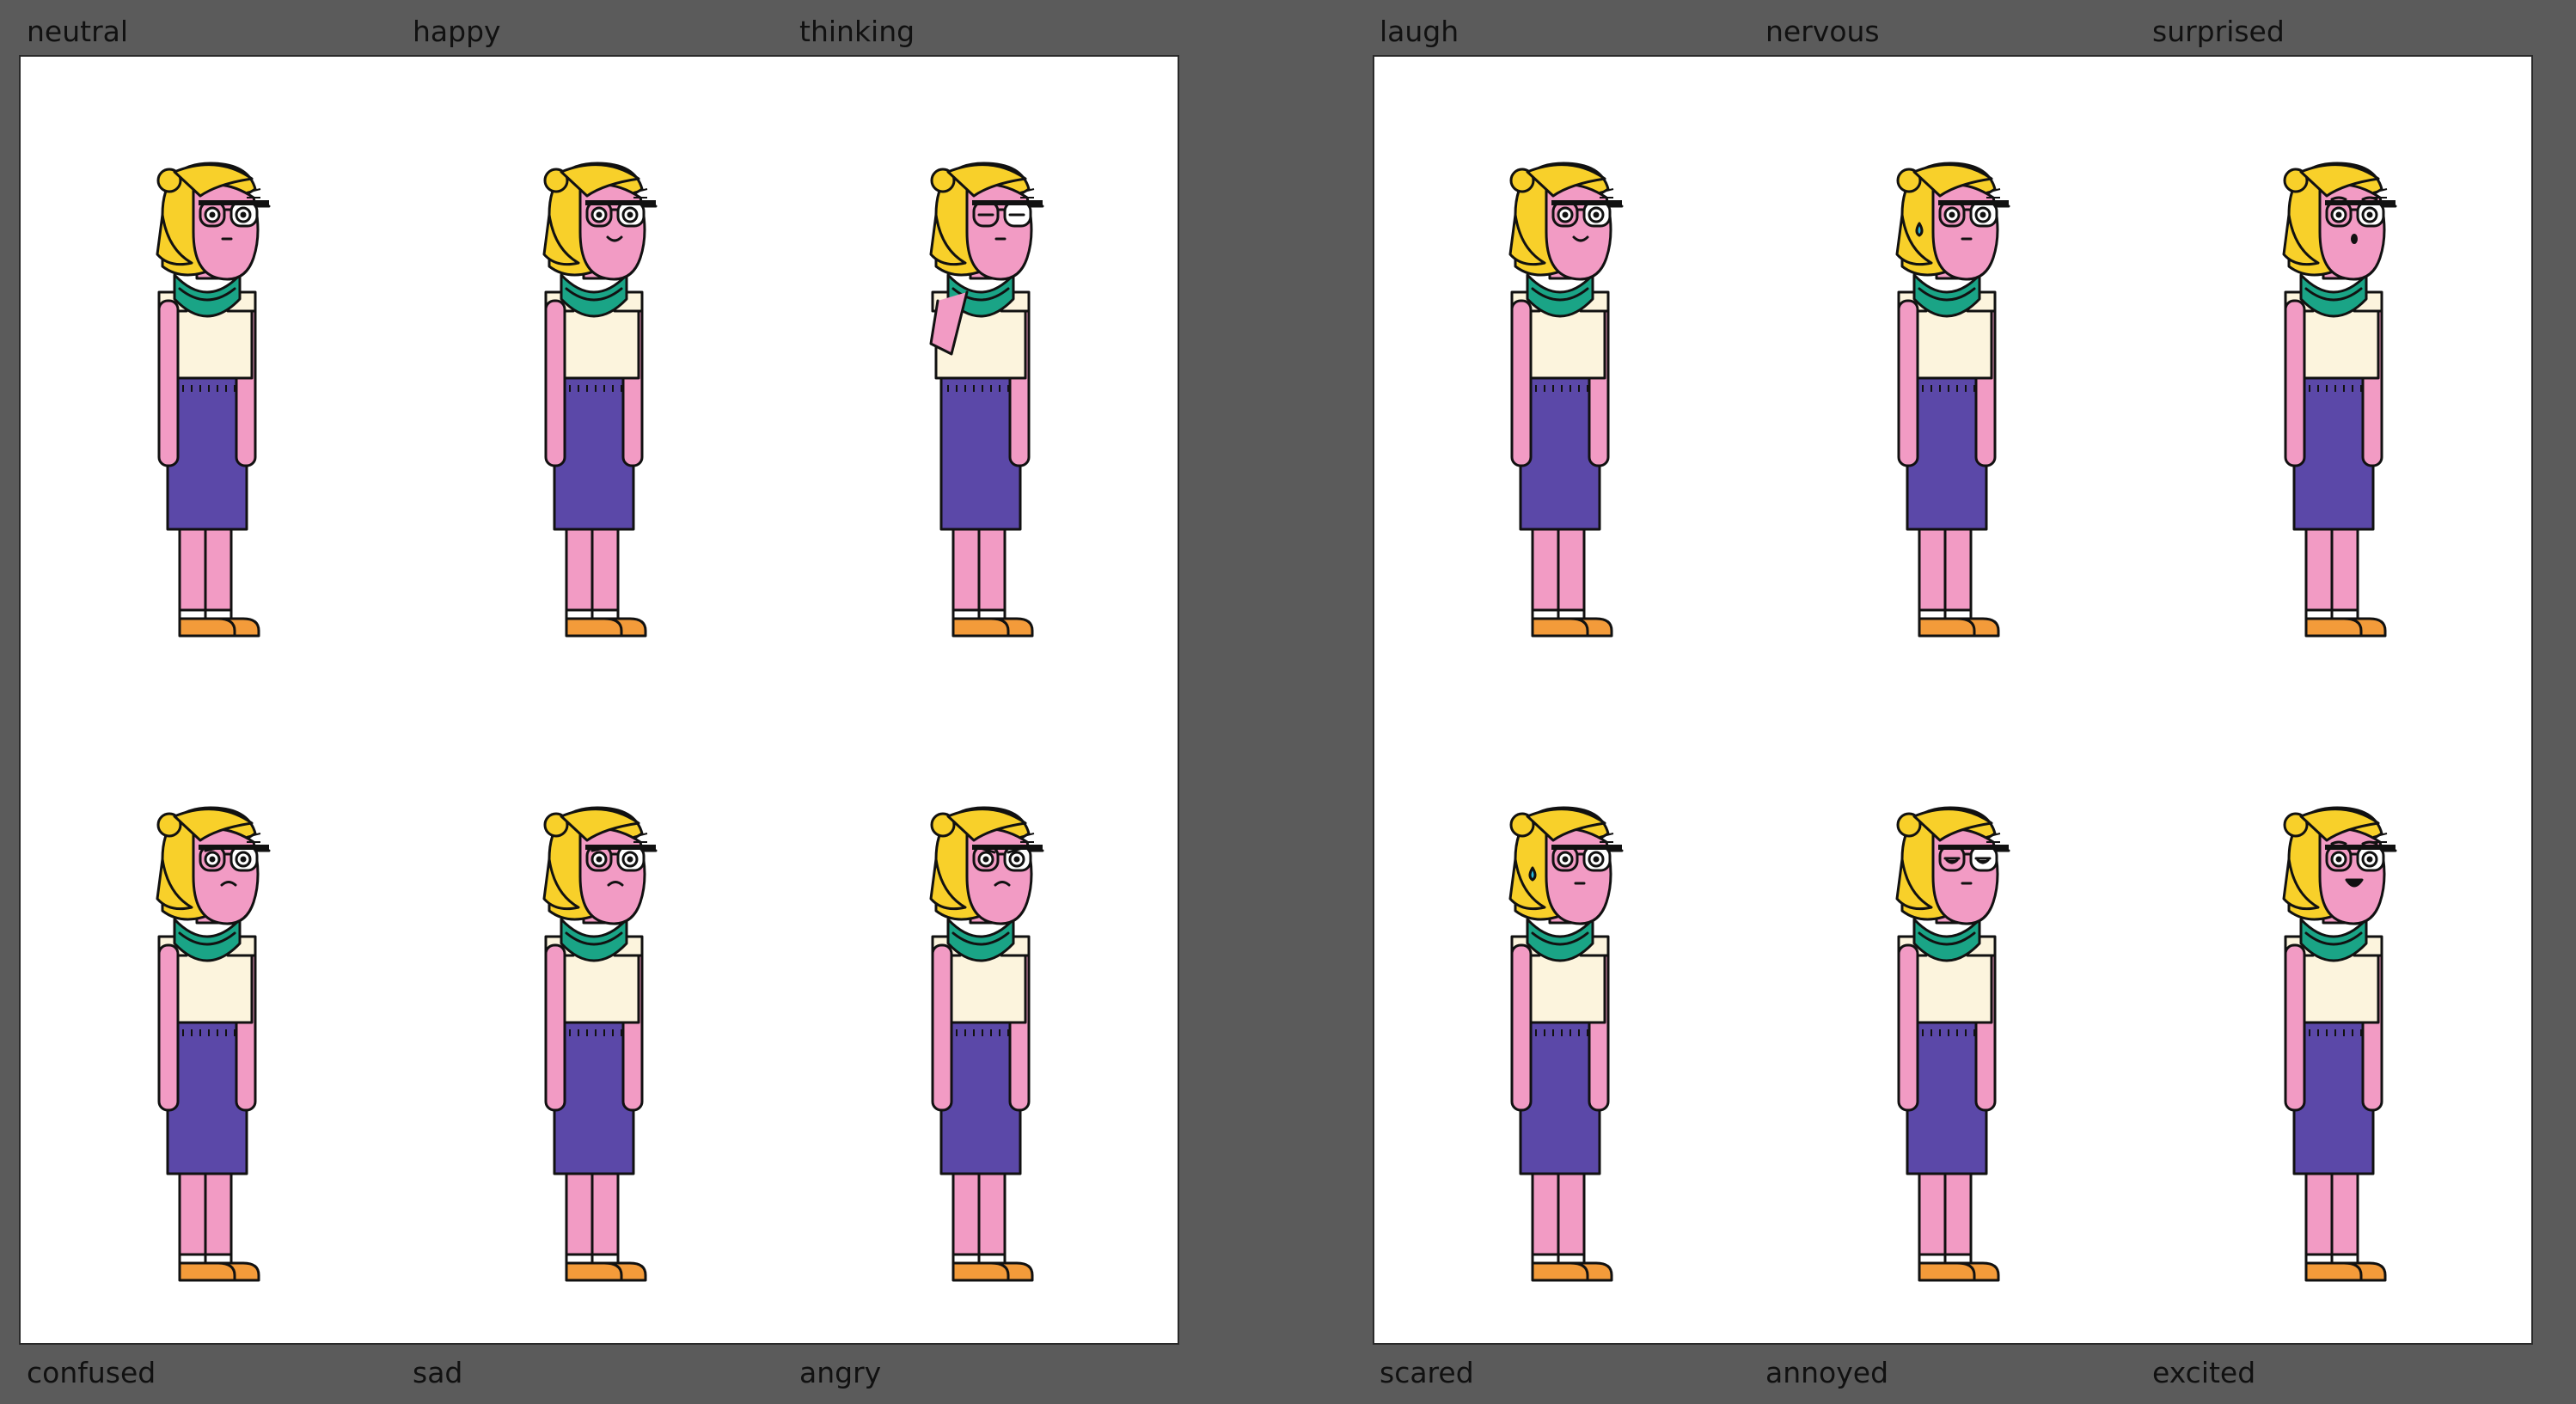 This screenshot has width=2576, height=1404. I want to click on label-angry: angry, so click(840, 1372).